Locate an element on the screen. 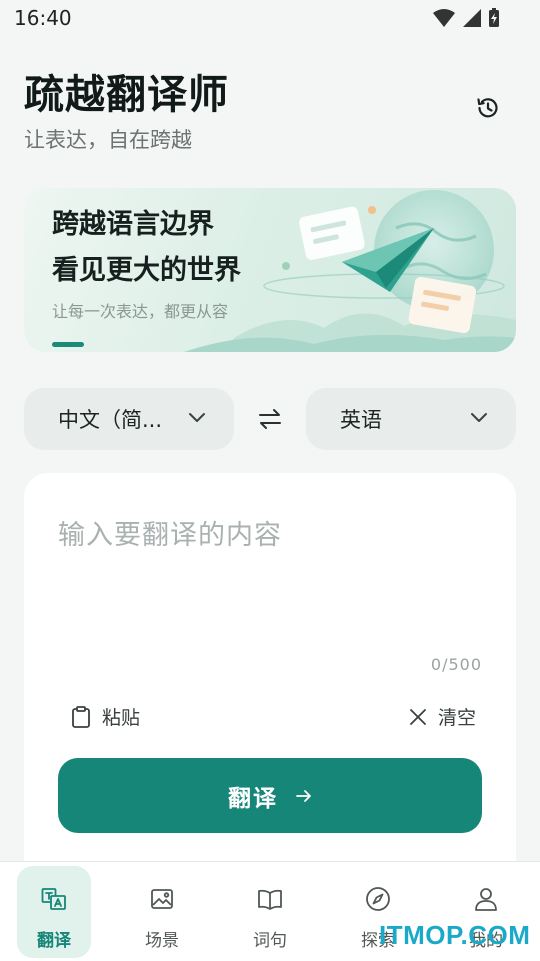 This screenshot has height=961, width=540. target-language-label: 英语 is located at coordinates (361, 420).